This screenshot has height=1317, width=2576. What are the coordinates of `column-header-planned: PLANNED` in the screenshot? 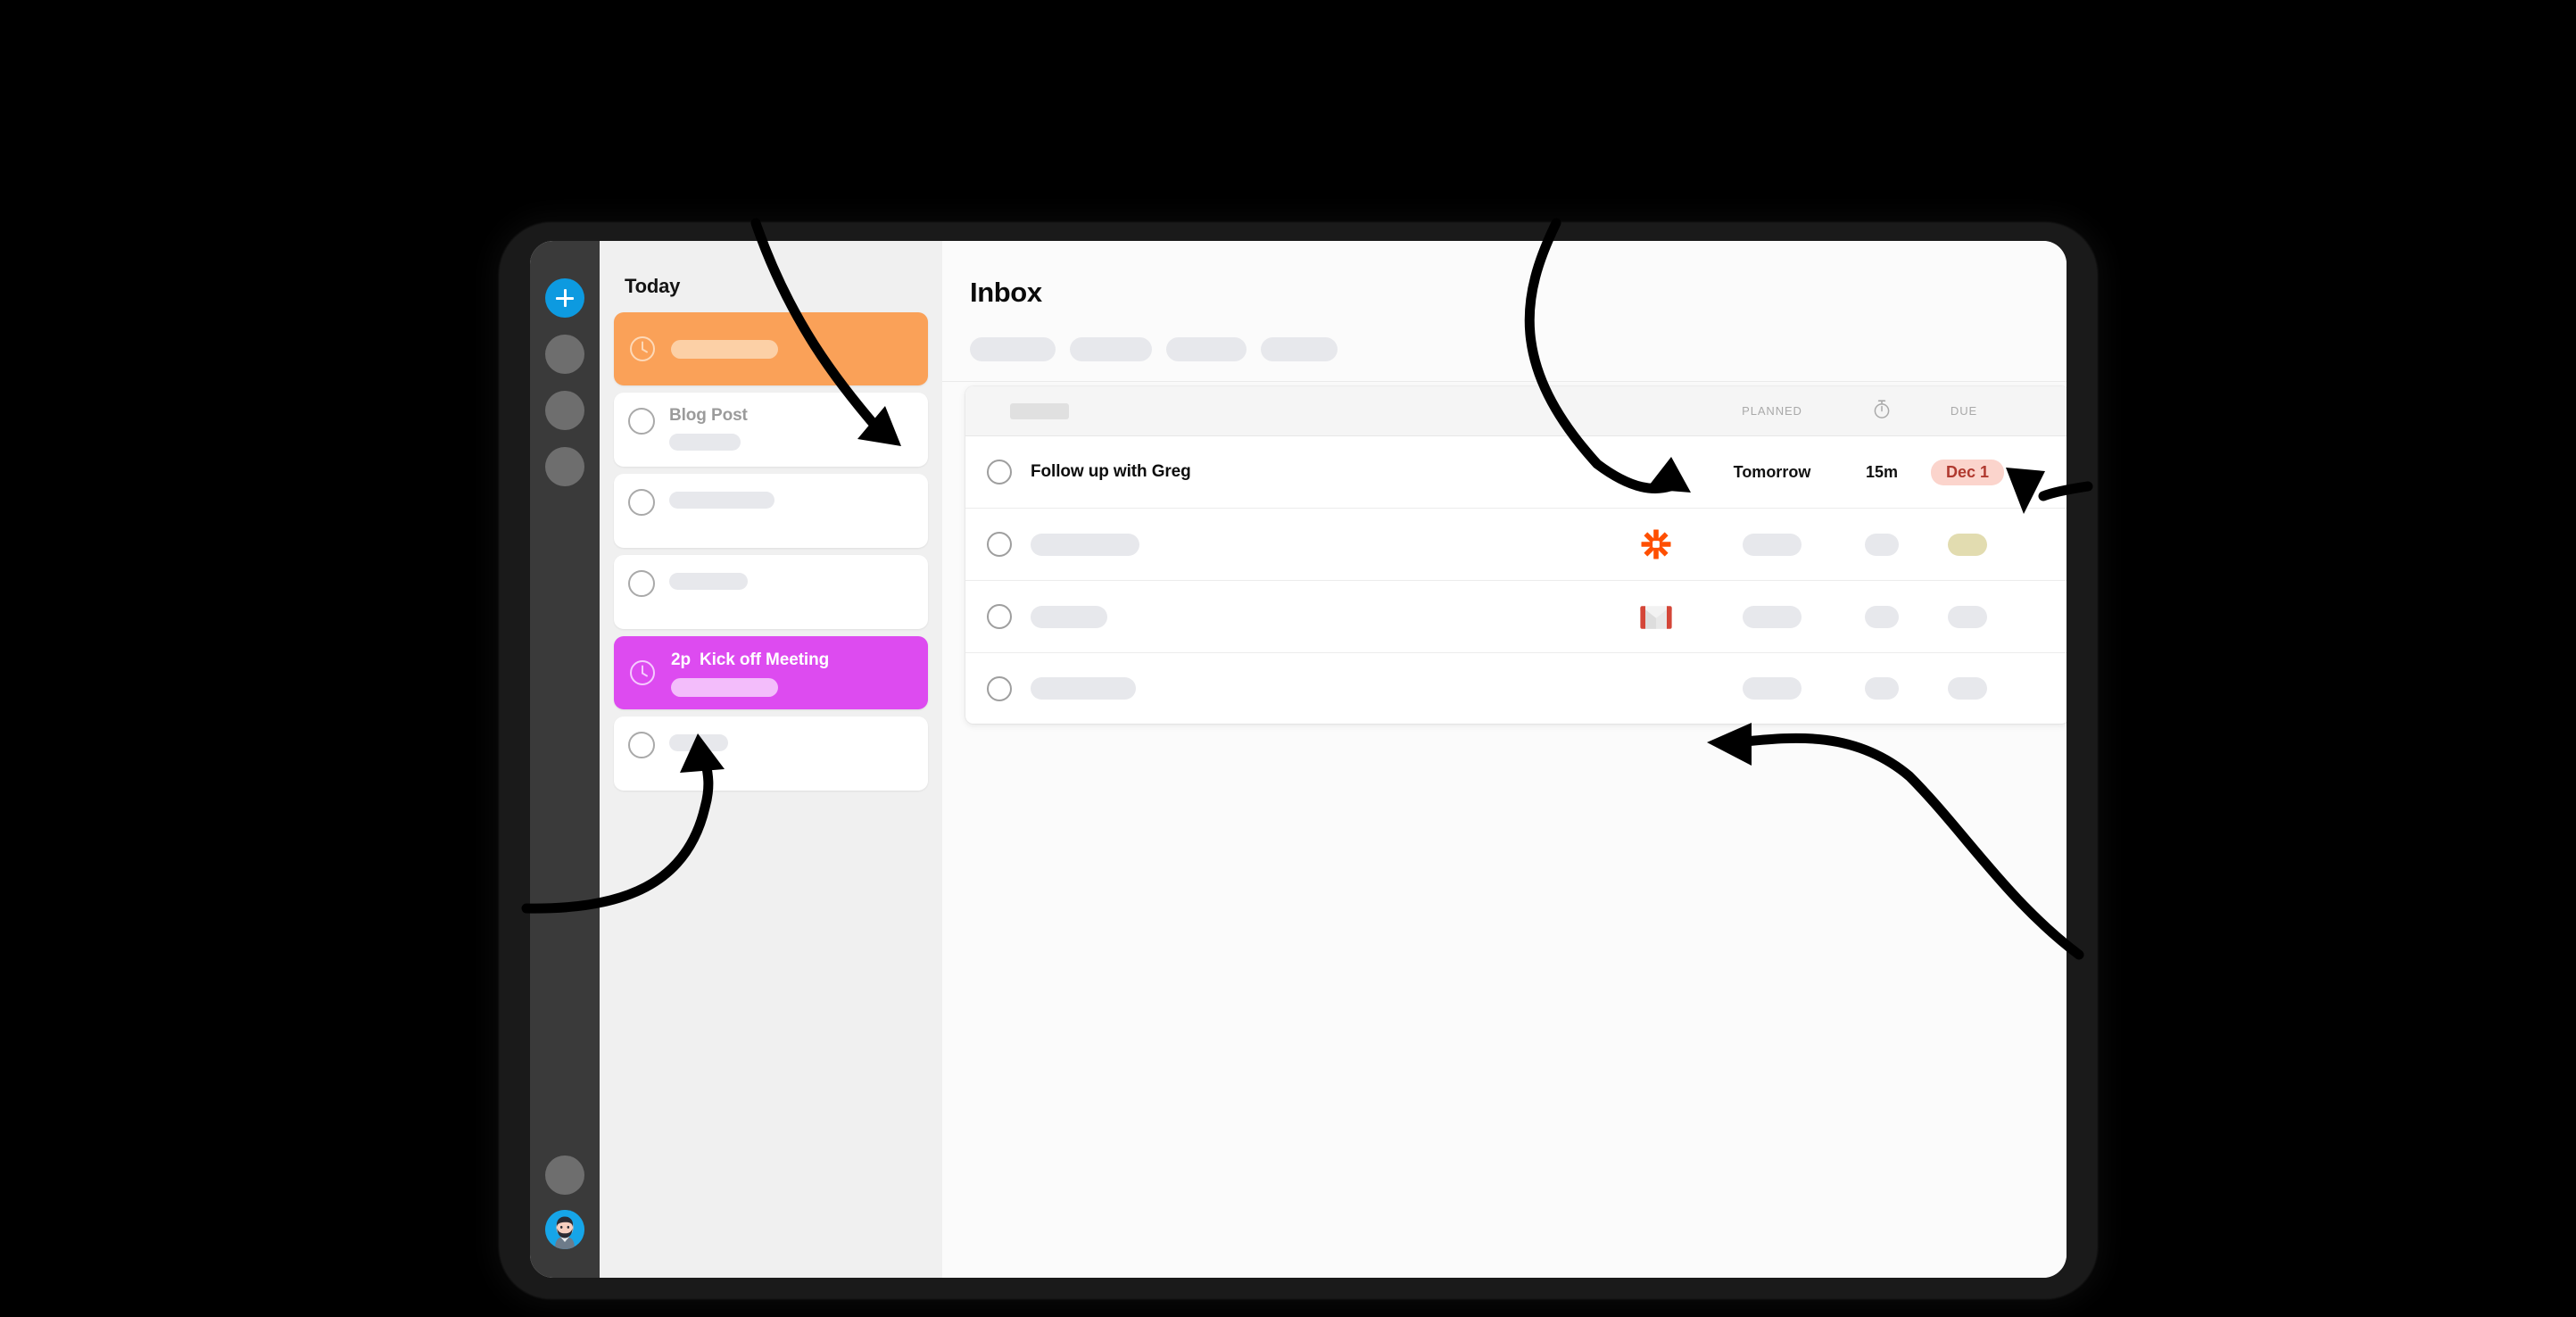 It's located at (1772, 411).